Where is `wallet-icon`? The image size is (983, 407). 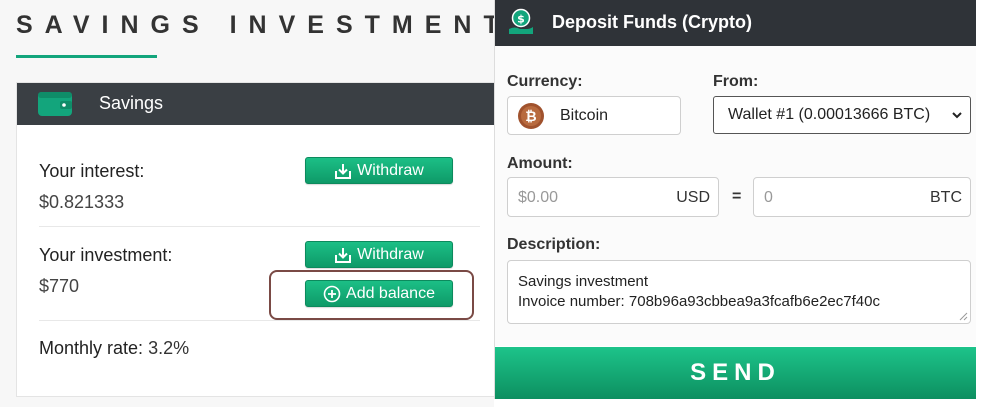
wallet-icon is located at coordinates (55, 104).